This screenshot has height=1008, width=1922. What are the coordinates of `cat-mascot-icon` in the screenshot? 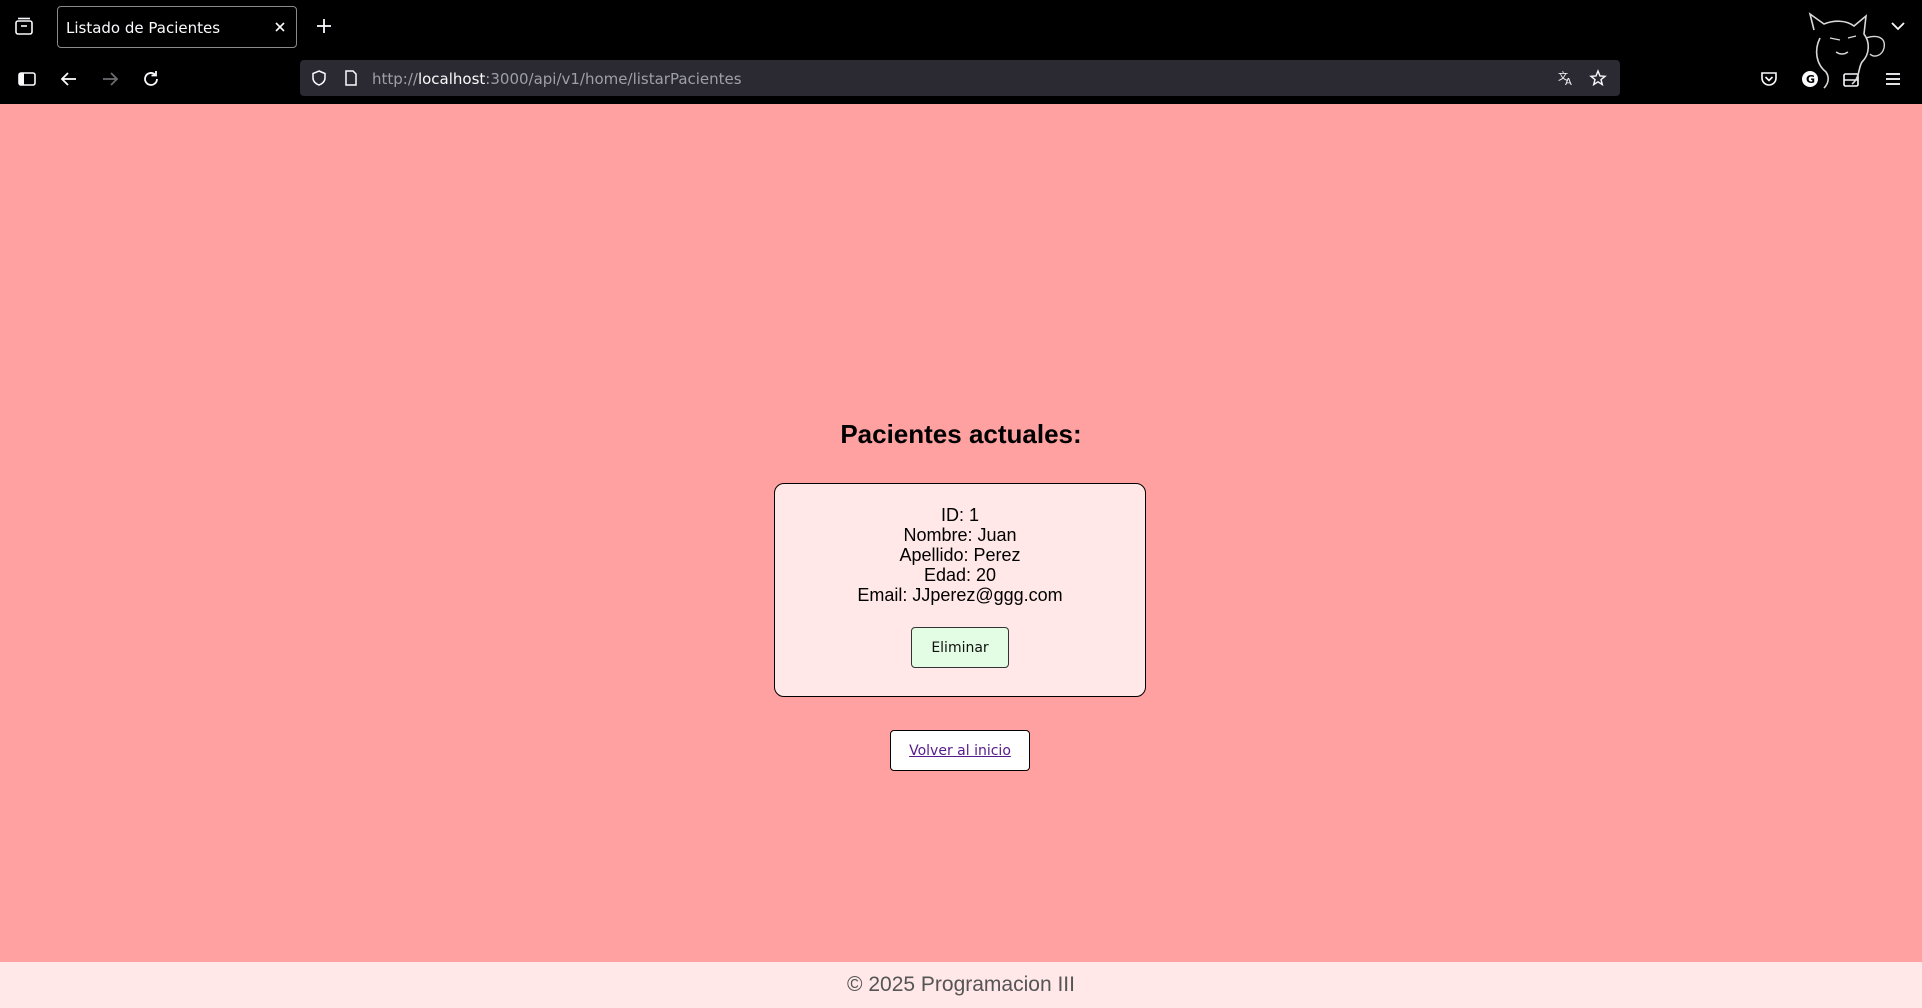 It's located at (1846, 50).